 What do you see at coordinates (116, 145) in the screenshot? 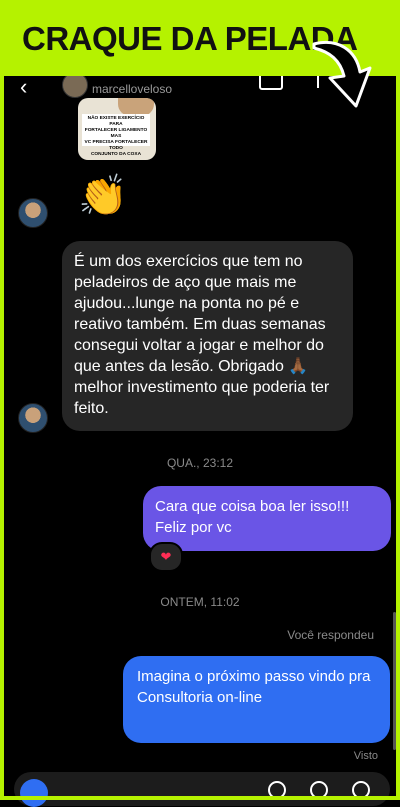
I see `caption-line: VC PRECISA FORTALECER TODO` at bounding box center [116, 145].